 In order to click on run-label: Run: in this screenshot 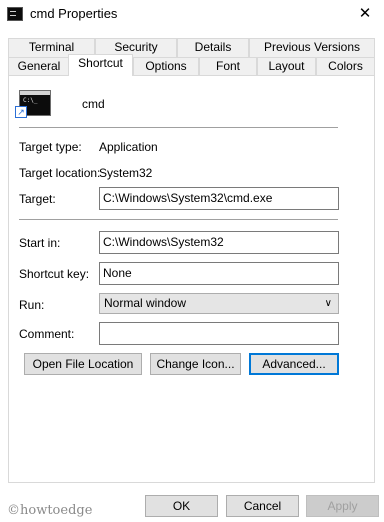, I will do `click(32, 305)`.